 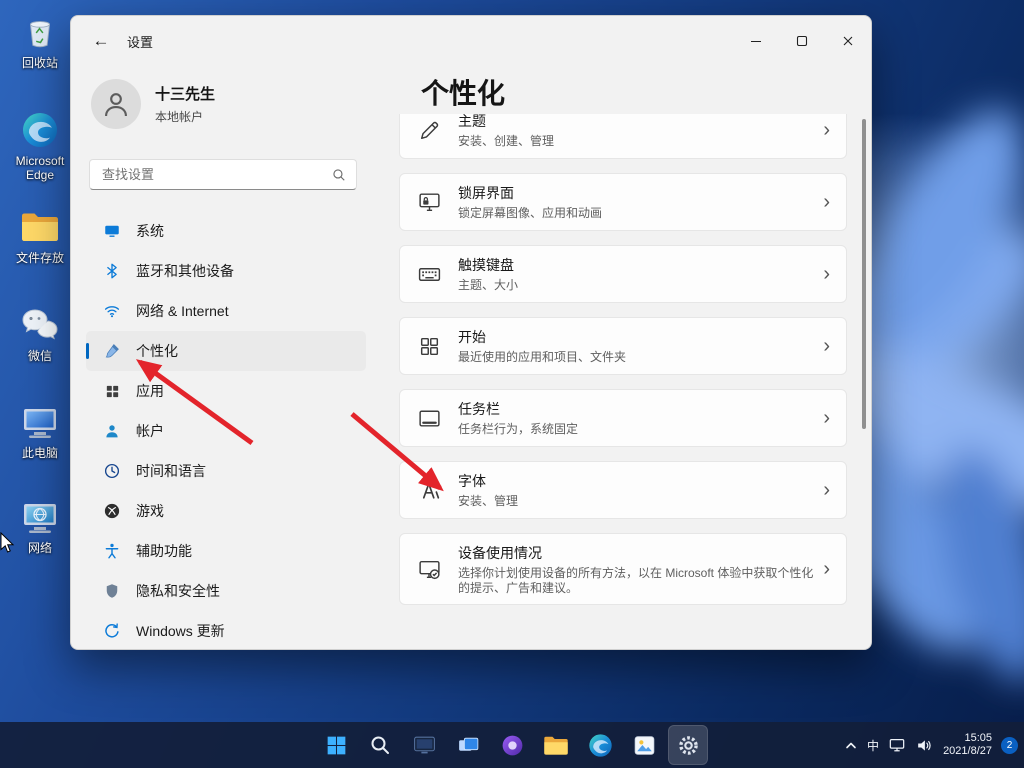 I want to click on account-type: 本地帐户, so click(x=179, y=117).